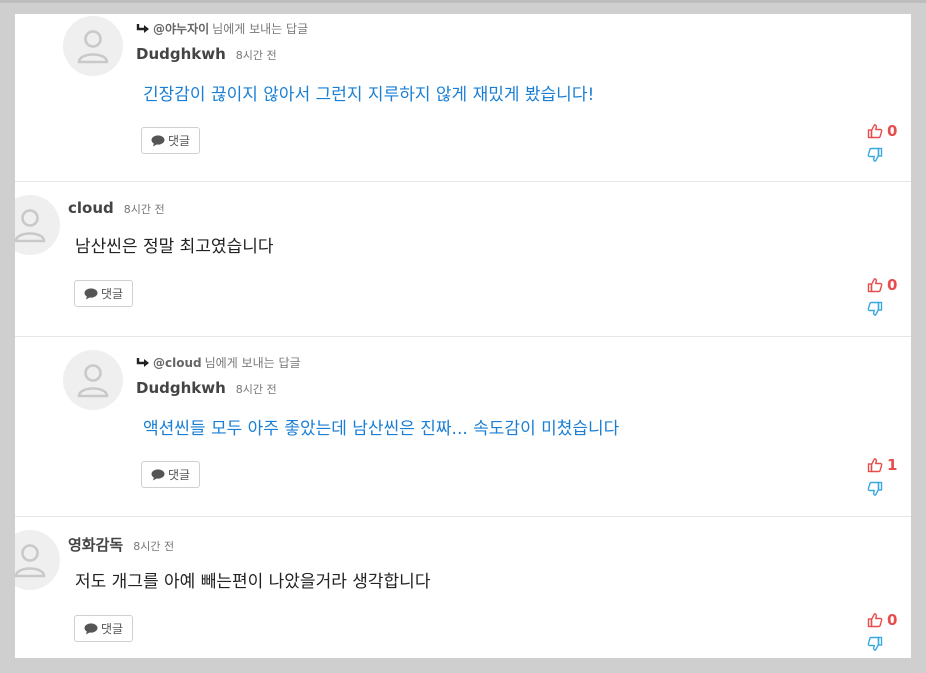 Image resolution: width=926 pixels, height=673 pixels. I want to click on comment-text: 액션씬들 모두 아주 좋았는데 남산씬은 진짜... 속도감이 미쳤습니다, so click(381, 429).